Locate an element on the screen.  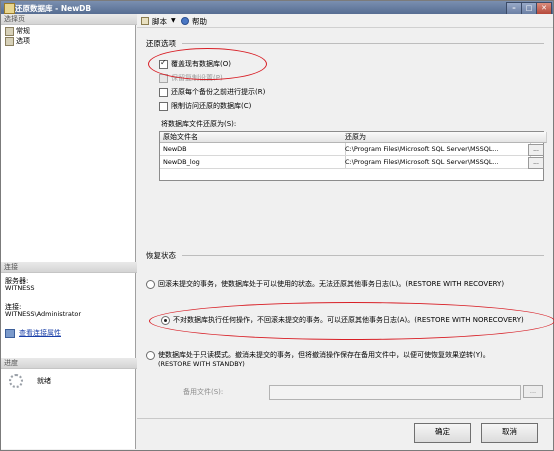
grid-cell-original: NewDB is located at coordinates (253, 149).